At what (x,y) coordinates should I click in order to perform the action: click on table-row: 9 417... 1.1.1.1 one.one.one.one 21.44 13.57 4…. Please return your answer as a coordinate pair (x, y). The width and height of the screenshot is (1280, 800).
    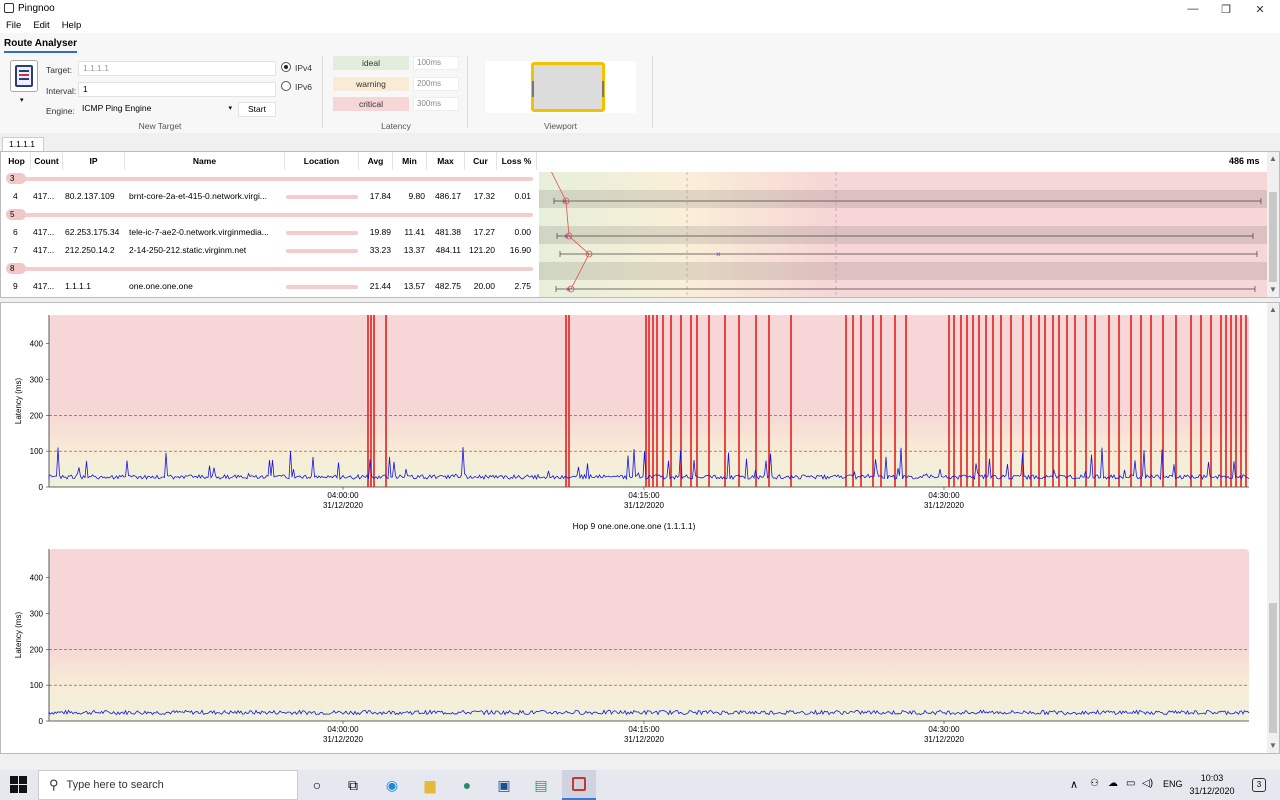
    Looking at the image, I should click on (269, 286).